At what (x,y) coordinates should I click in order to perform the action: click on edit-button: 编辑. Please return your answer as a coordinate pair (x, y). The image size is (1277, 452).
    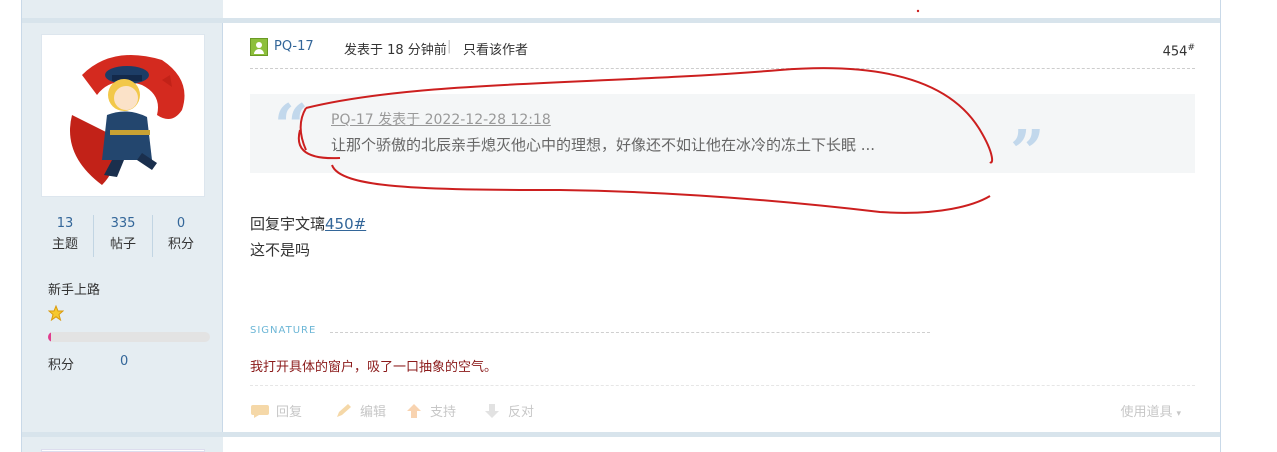
    Looking at the image, I should click on (360, 410).